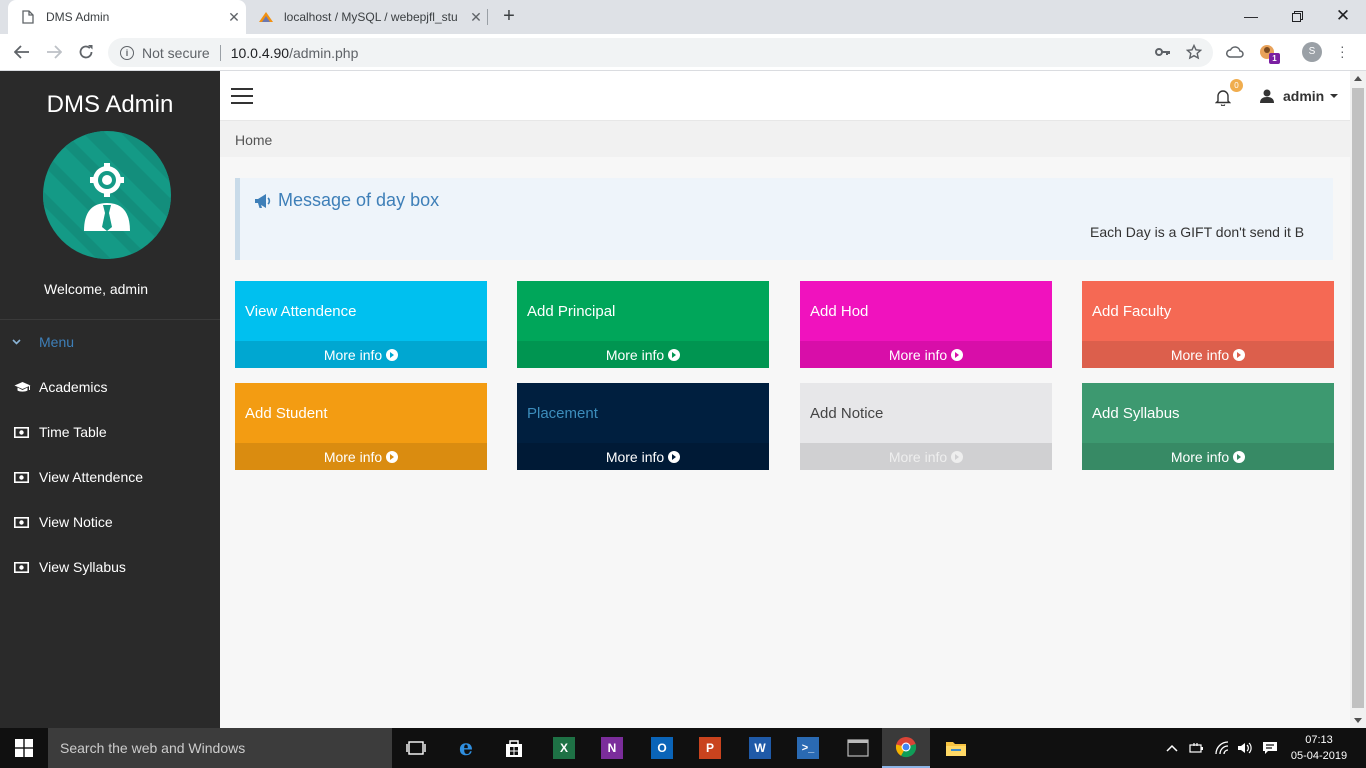  I want to click on windows-logo-icon, so click(24, 748).